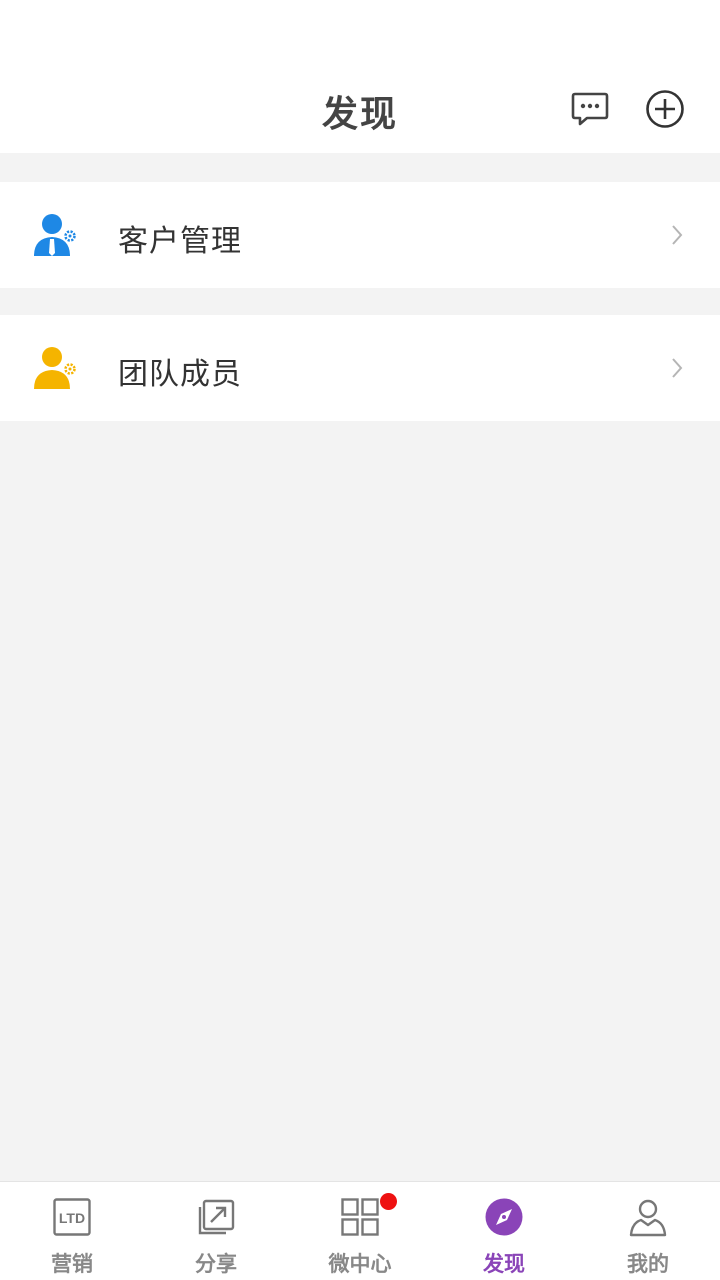 Image resolution: width=720 pixels, height=1280 pixels. What do you see at coordinates (360, 368) in the screenshot?
I see `menu-item-team-members: 团队成员` at bounding box center [360, 368].